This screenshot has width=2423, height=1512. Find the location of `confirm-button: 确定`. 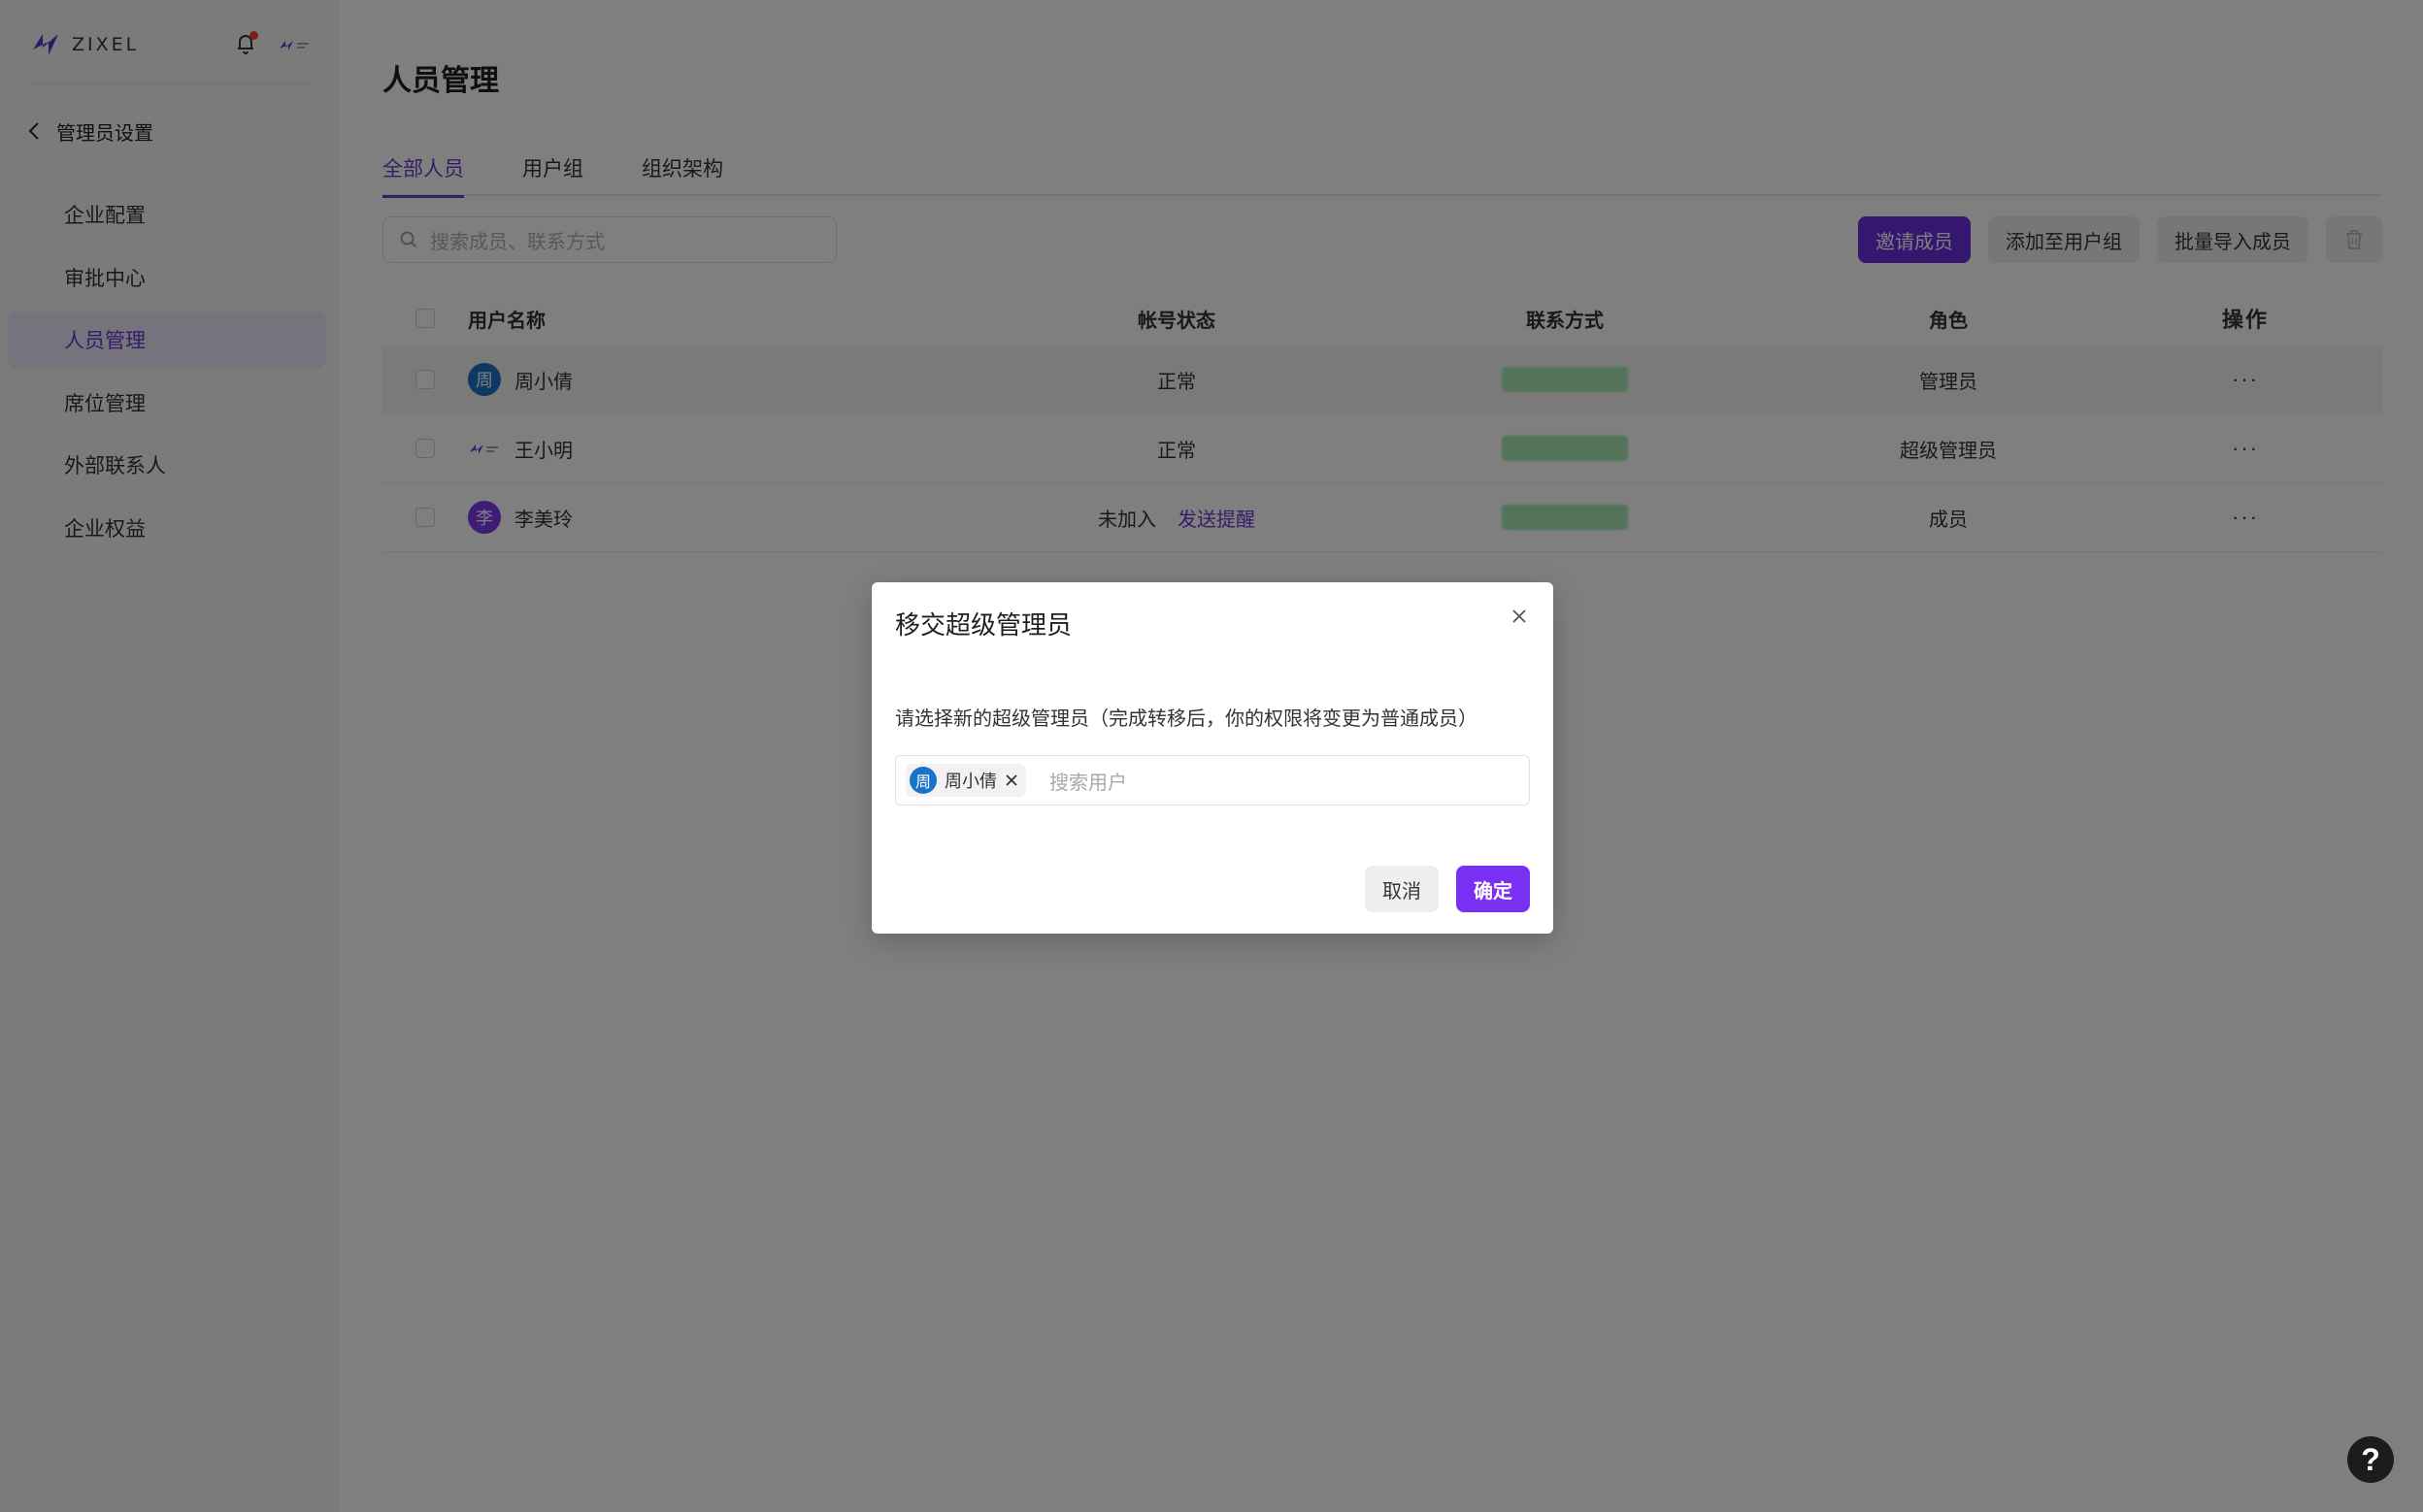

confirm-button: 确定 is located at coordinates (1493, 889).